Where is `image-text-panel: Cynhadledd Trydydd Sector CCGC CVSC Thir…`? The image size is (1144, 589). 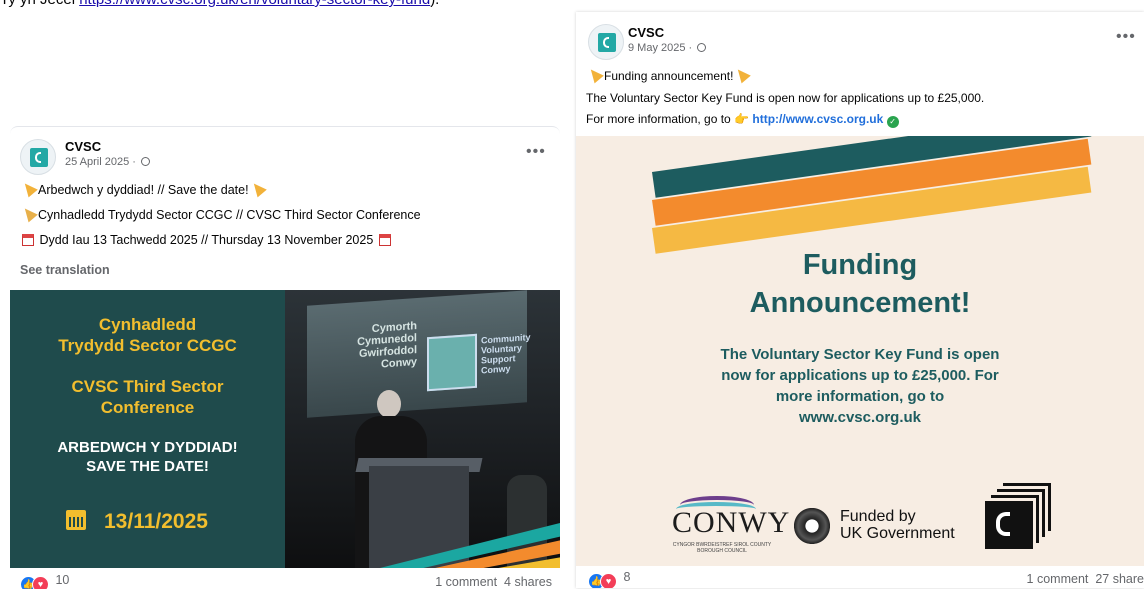
image-text-panel: Cynhadledd Trydydd Sector CCGC CVSC Thir… is located at coordinates (147, 429).